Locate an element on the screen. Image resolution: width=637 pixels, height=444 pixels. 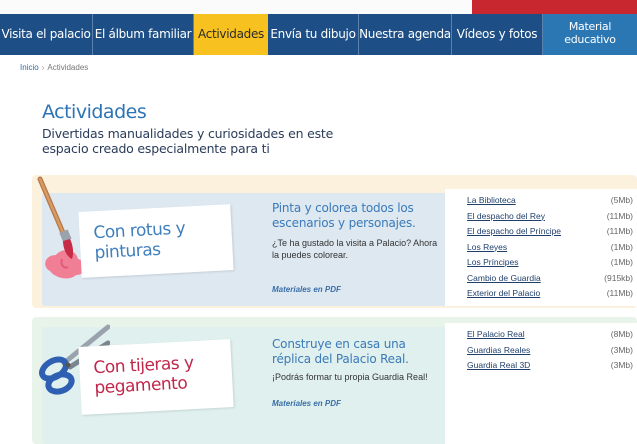
download-link: Guardia Real 3D is located at coordinates (498, 365).